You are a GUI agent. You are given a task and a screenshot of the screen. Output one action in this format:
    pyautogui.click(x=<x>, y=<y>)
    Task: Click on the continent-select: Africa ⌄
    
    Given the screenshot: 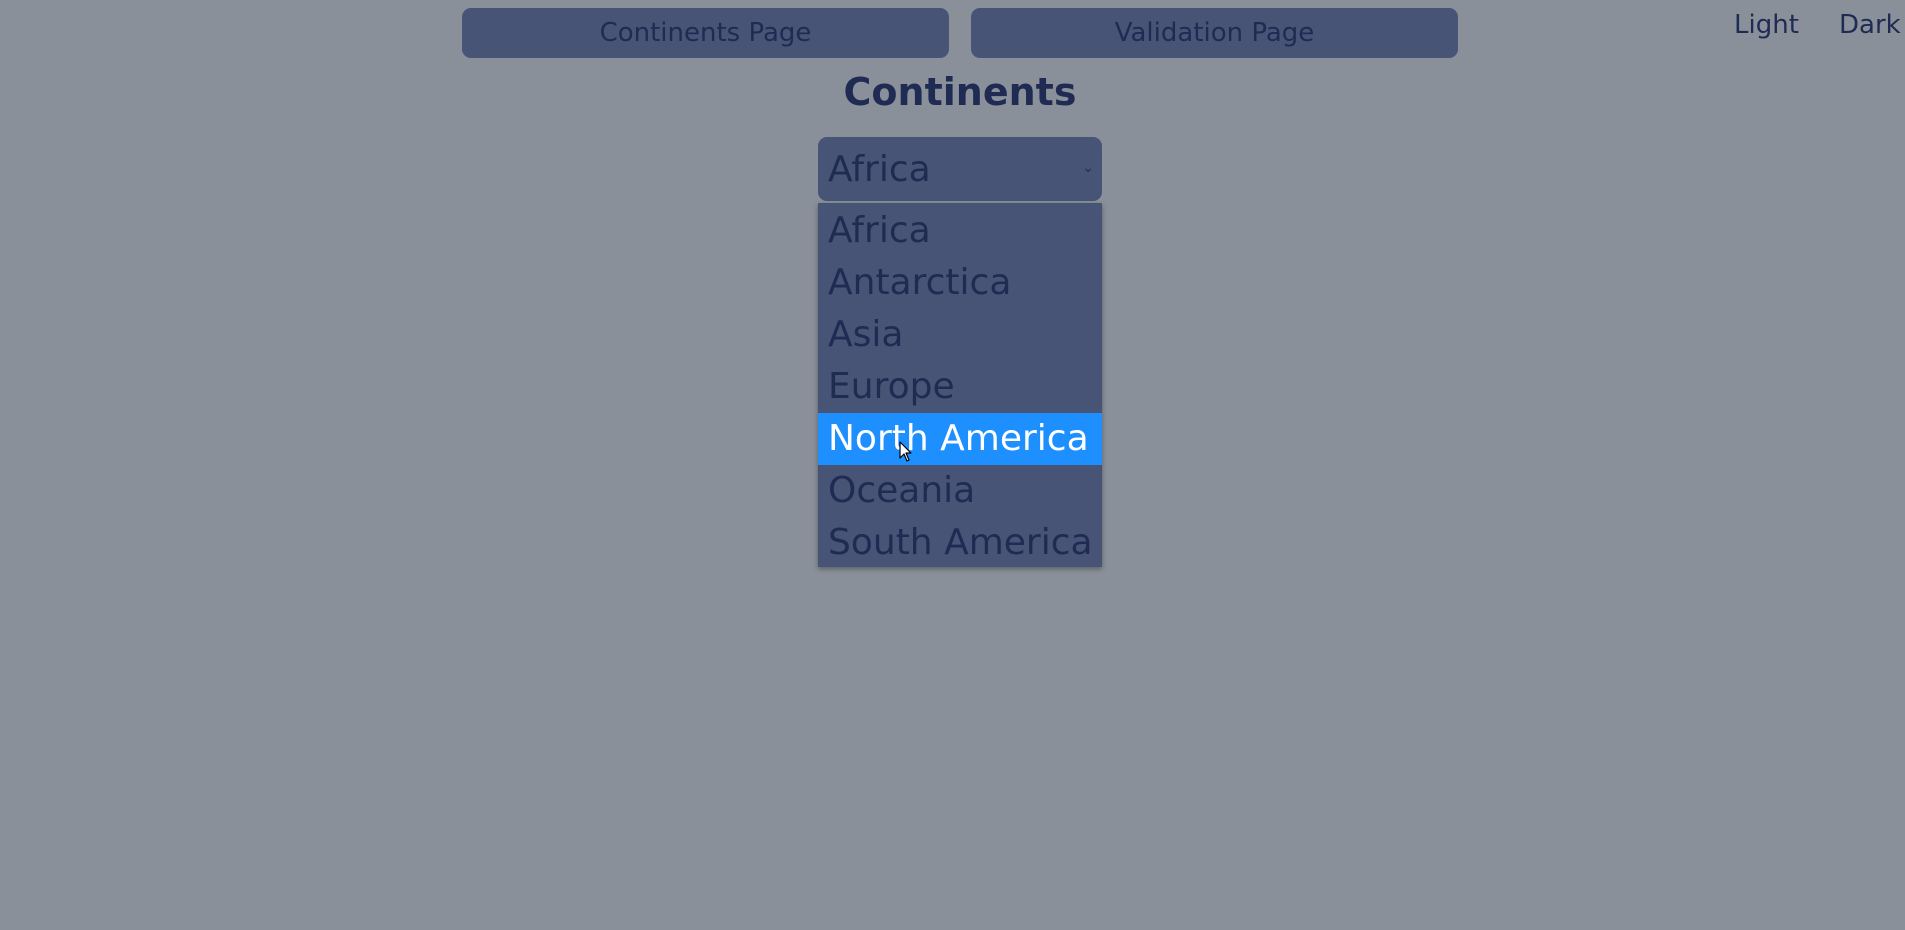 What is the action you would take?
    pyautogui.click(x=960, y=169)
    